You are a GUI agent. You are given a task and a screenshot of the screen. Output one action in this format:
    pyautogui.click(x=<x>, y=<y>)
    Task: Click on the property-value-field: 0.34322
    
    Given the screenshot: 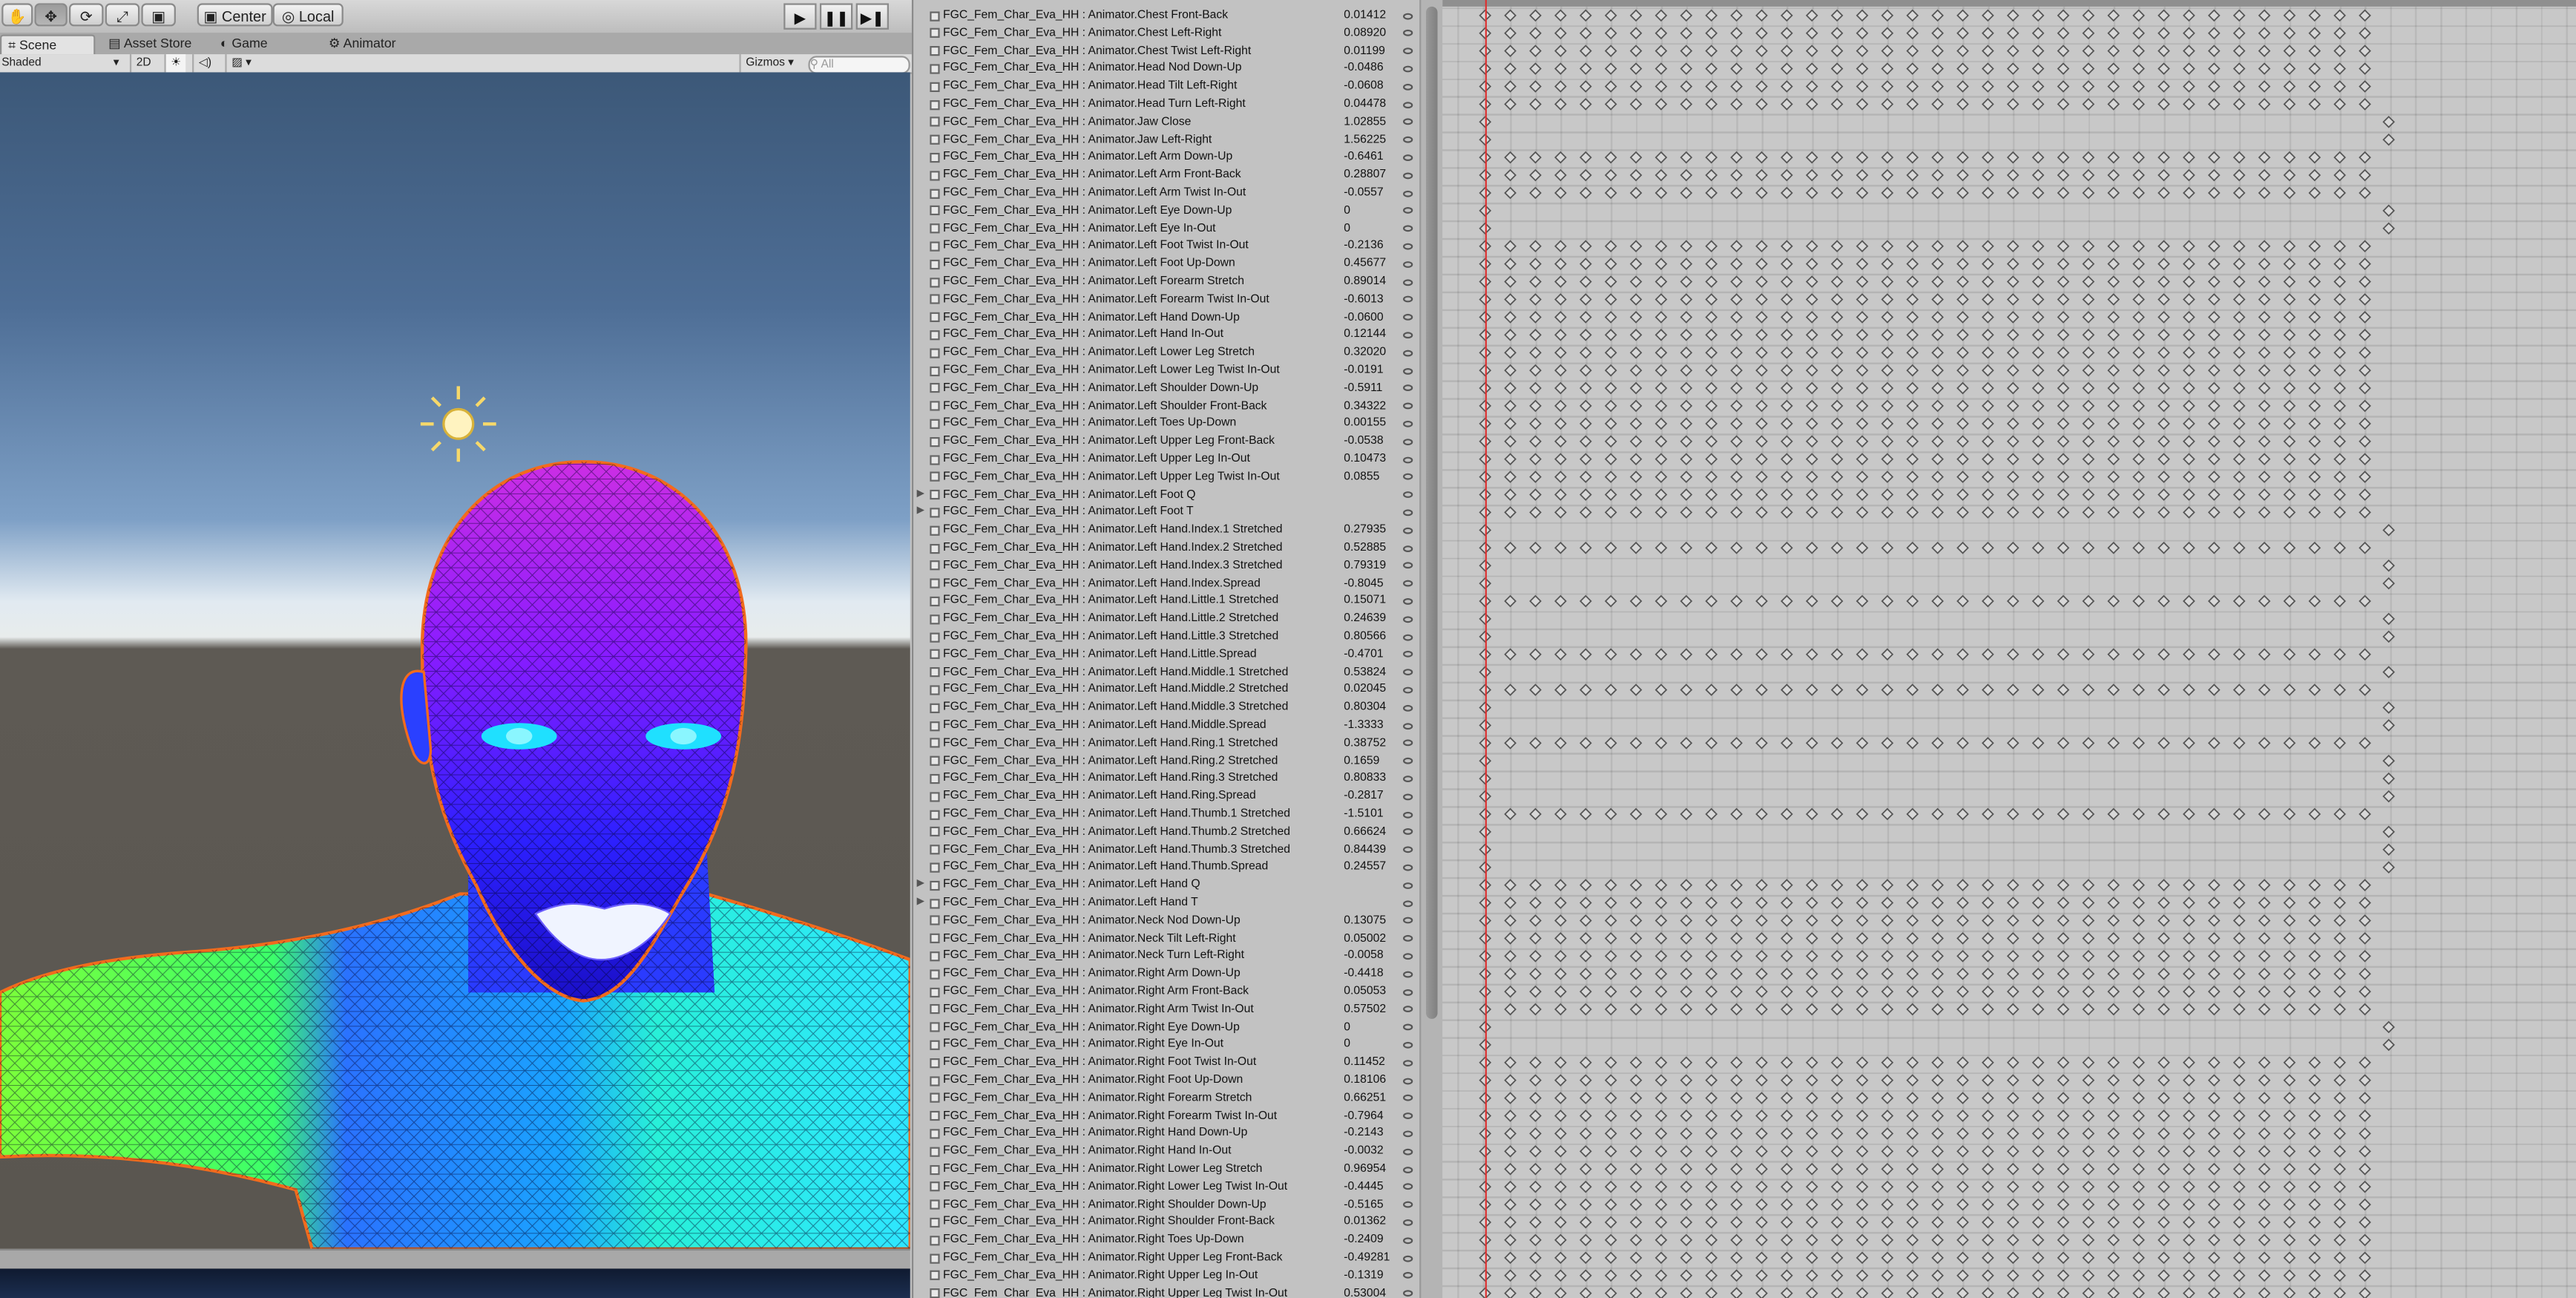 What is the action you would take?
    pyautogui.click(x=1373, y=406)
    